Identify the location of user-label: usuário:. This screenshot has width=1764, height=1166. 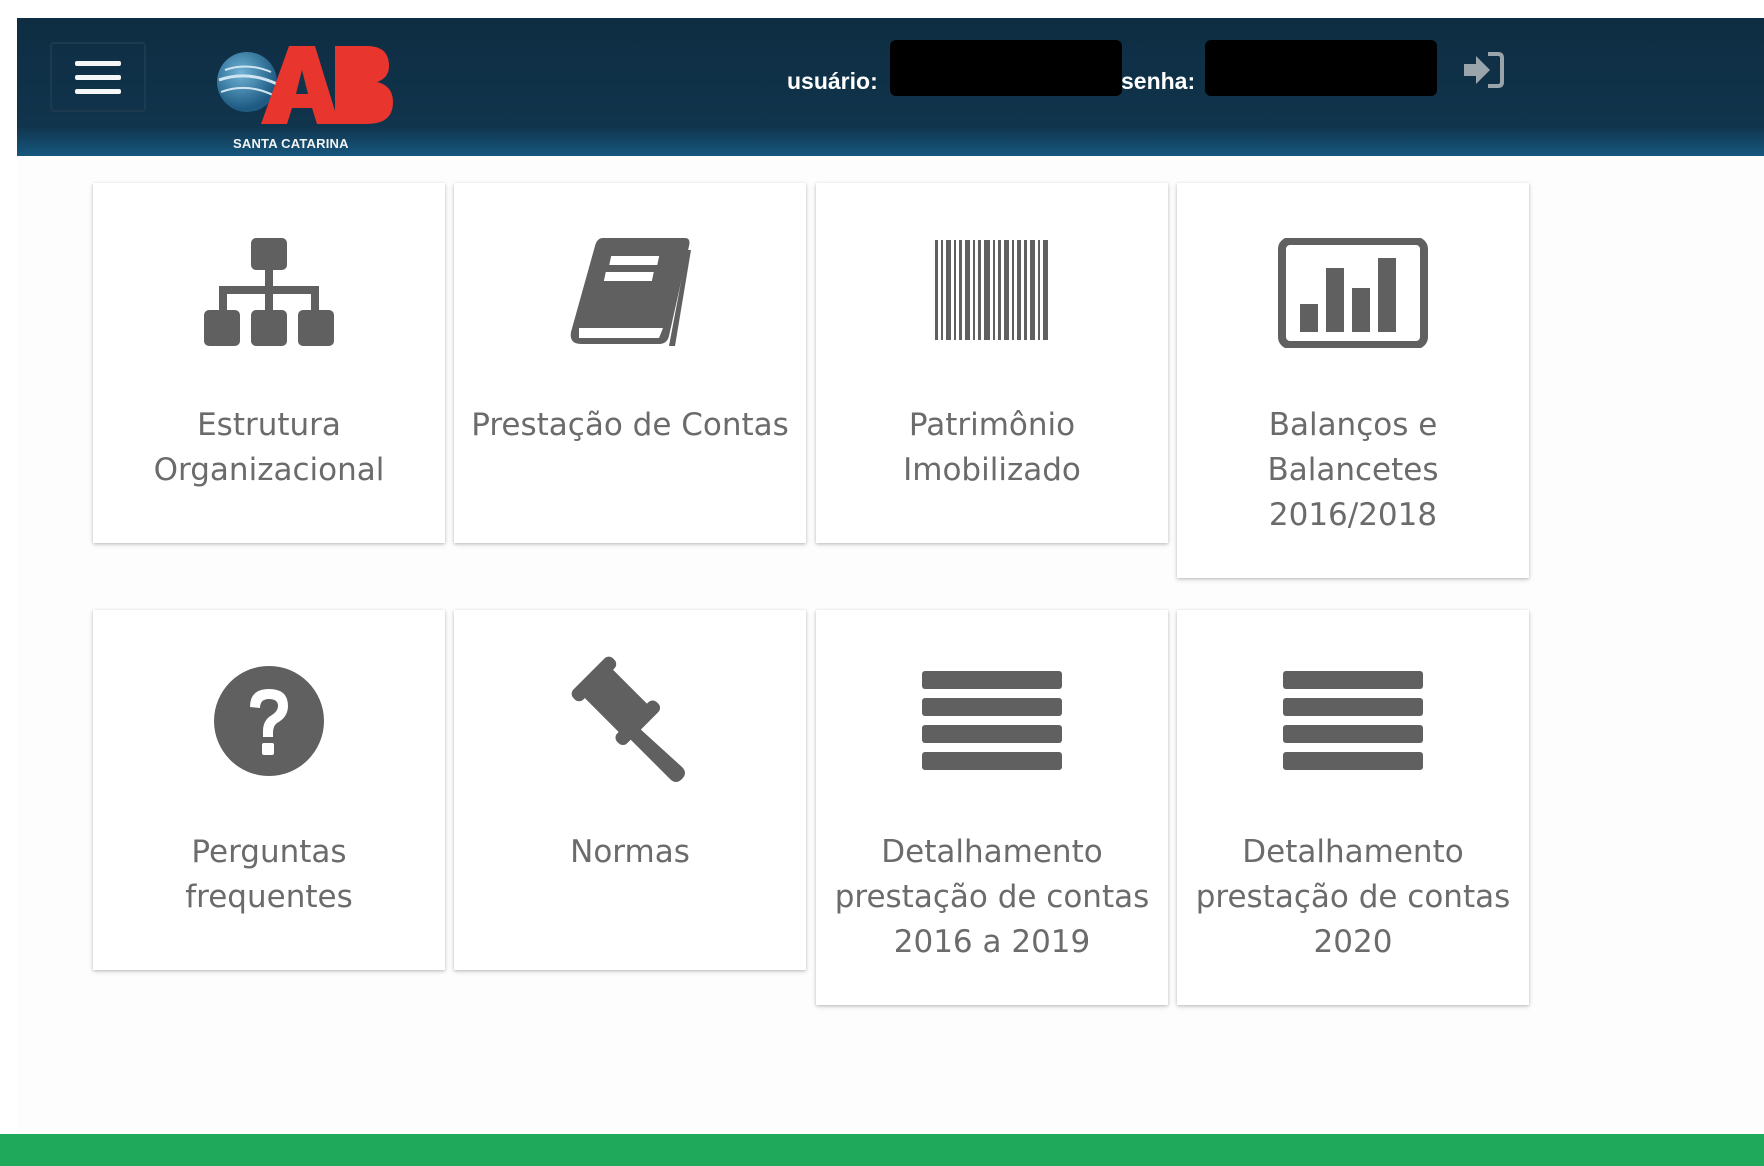
(832, 81).